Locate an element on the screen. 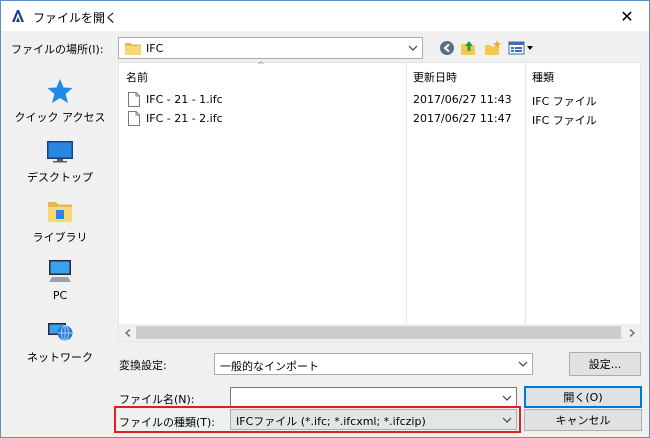 Image resolution: width=650 pixels, height=438 pixels. column-header-name: 名前 is located at coordinates (137, 77).